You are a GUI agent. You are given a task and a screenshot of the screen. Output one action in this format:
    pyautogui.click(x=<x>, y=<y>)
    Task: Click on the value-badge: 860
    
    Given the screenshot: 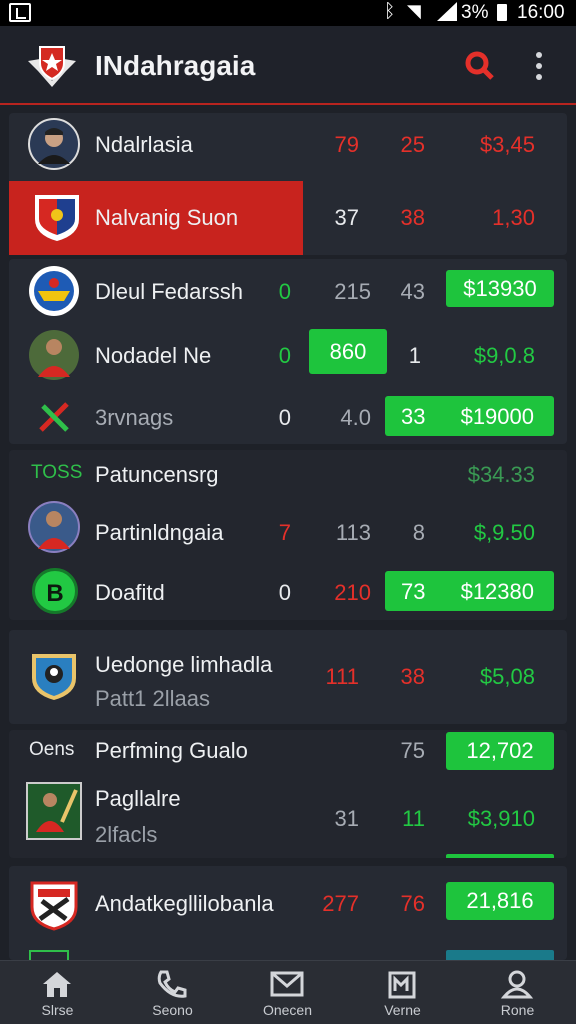 What is the action you would take?
    pyautogui.click(x=348, y=351)
    